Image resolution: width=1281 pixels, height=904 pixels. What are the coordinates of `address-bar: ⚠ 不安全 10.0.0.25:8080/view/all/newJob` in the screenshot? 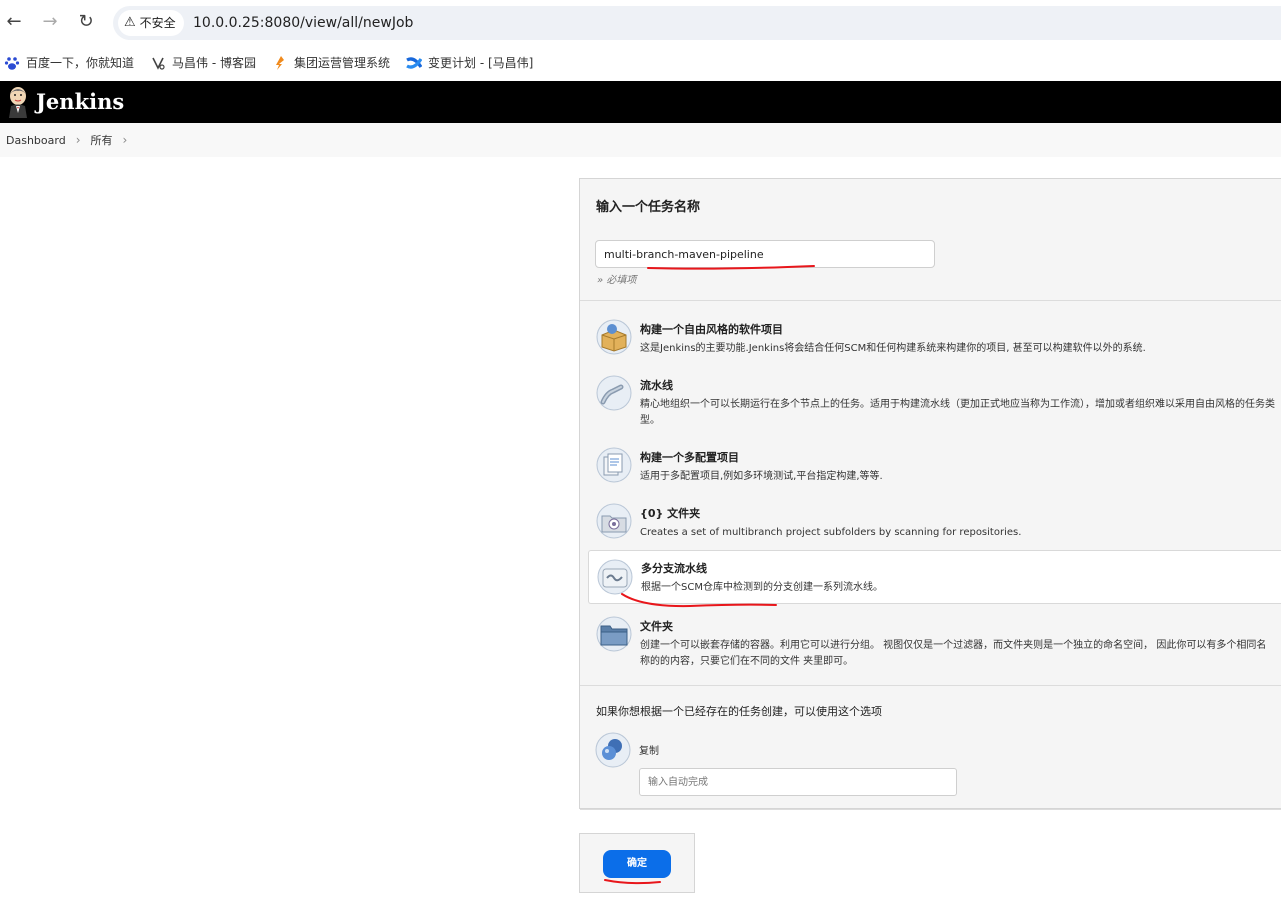 It's located at (697, 23).